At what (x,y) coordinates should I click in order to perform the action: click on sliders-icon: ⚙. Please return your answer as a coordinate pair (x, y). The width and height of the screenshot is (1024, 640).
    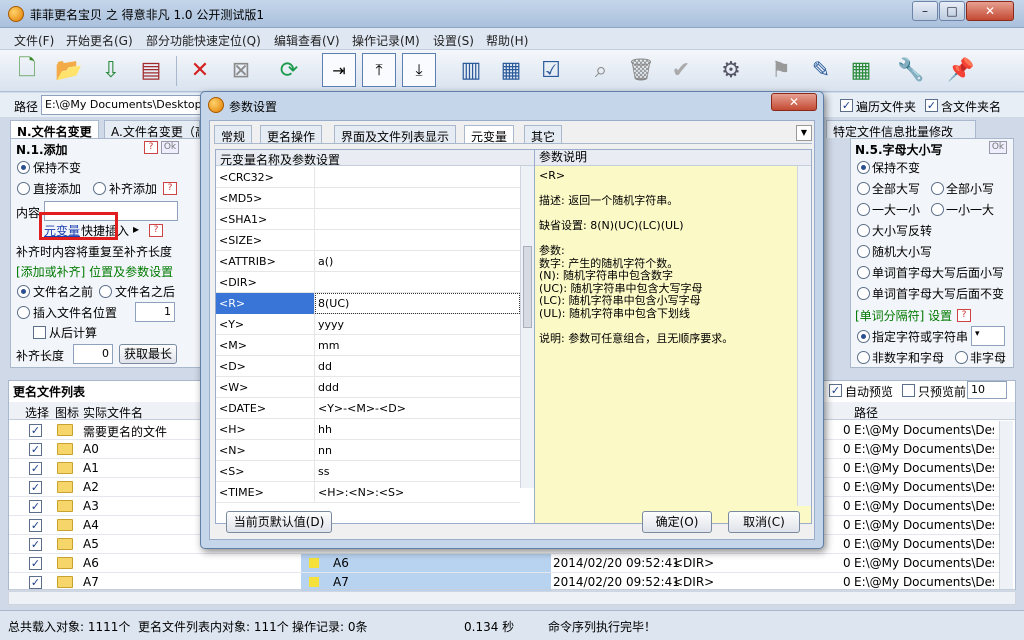
    Looking at the image, I should click on (731, 70).